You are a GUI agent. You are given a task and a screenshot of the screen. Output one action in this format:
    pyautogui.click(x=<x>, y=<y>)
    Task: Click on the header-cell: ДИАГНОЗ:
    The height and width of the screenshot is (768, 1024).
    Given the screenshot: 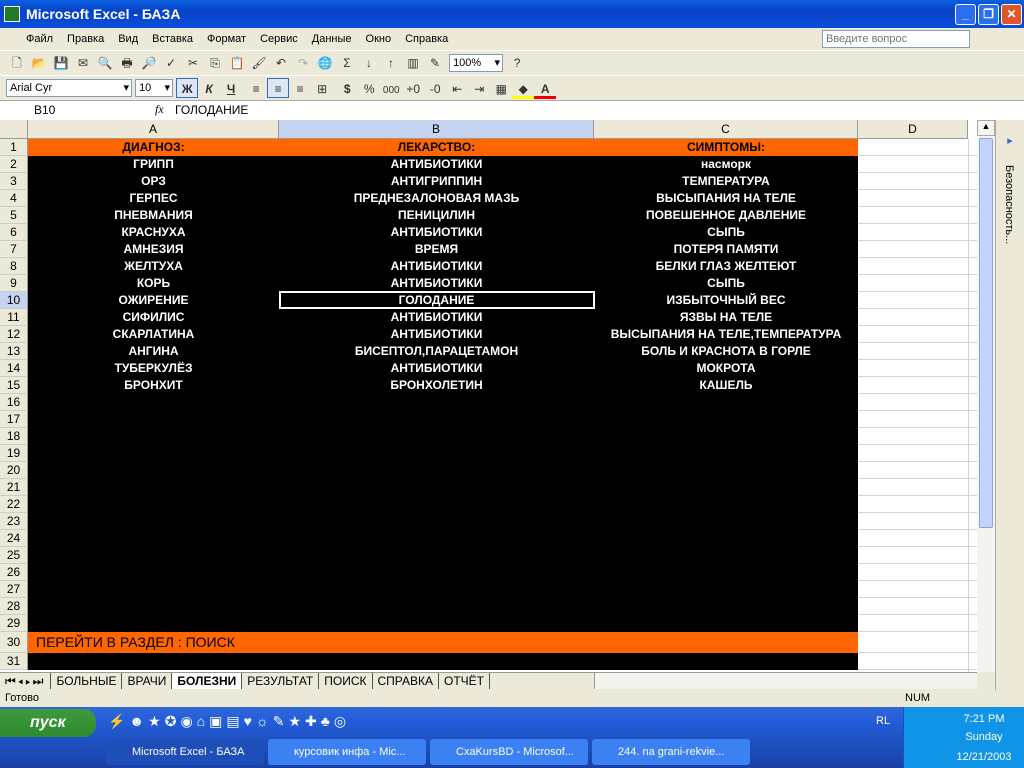 What is the action you would take?
    pyautogui.click(x=153, y=147)
    